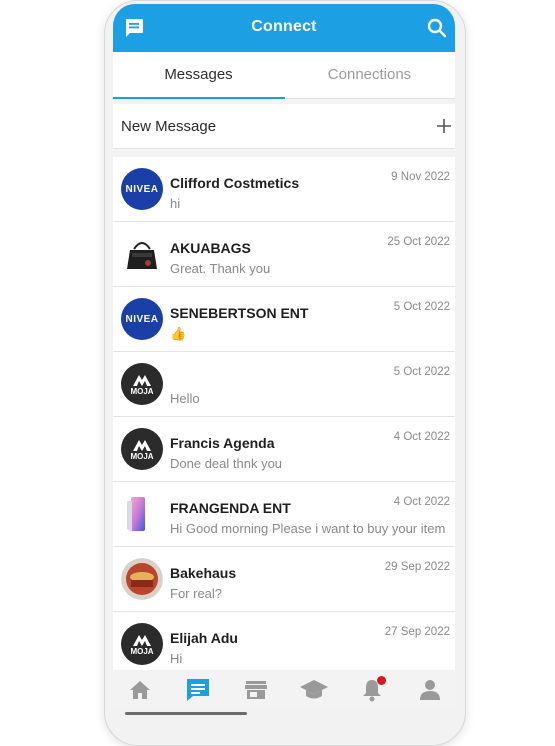 The image size is (555, 746). Describe the element at coordinates (284, 384) in the screenshot. I see `conversation-row: MOJA Hello 5 Oct 2022` at that location.